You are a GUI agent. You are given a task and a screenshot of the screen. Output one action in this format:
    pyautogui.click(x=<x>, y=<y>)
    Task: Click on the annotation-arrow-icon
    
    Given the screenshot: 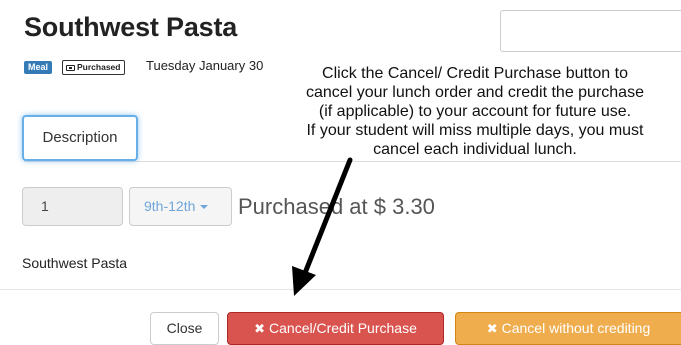 What is the action you would take?
    pyautogui.click(x=322, y=226)
    